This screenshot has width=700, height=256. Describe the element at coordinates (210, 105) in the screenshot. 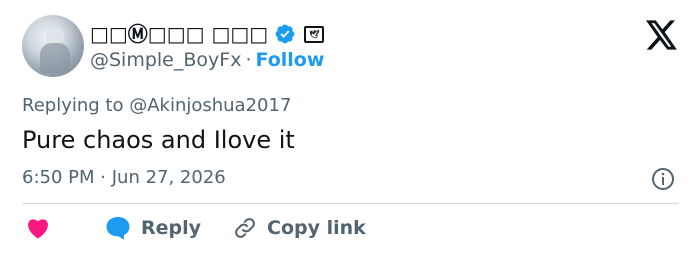

I see `replying-to-mention: @Akinjoshua2017` at that location.